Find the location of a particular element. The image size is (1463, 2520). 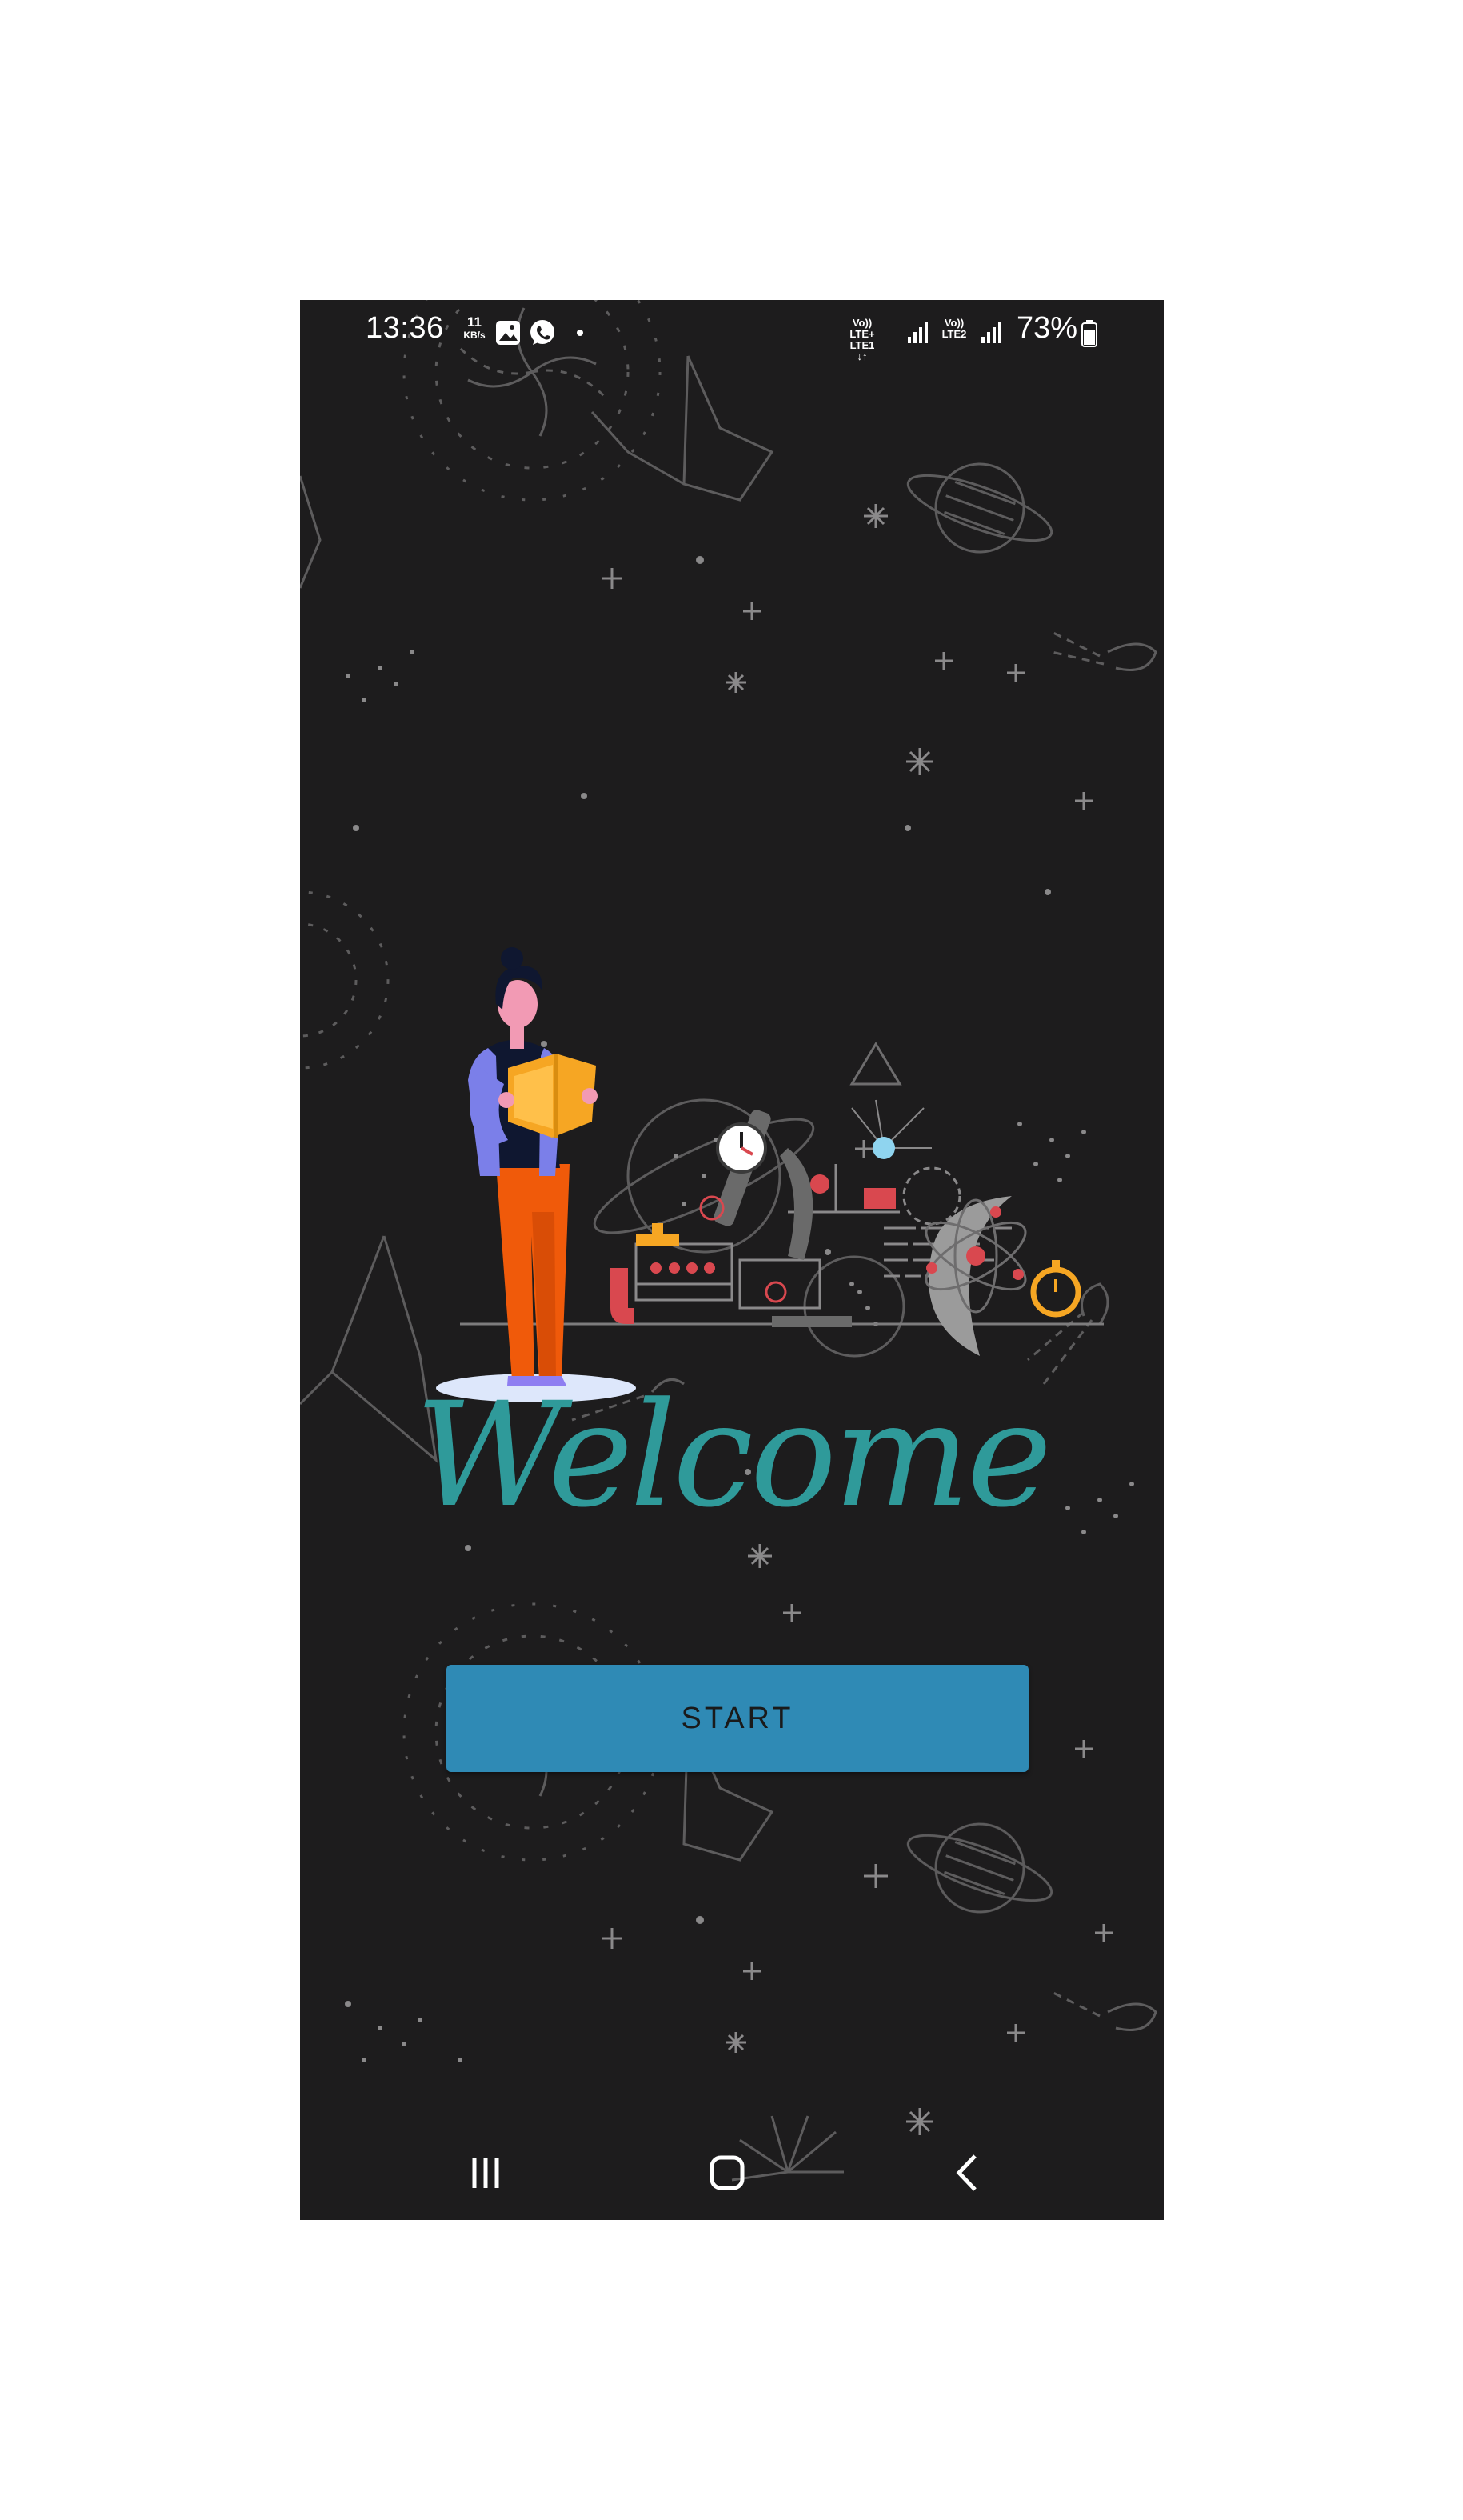

network-speed-unit: KB/s is located at coordinates (474, 335).